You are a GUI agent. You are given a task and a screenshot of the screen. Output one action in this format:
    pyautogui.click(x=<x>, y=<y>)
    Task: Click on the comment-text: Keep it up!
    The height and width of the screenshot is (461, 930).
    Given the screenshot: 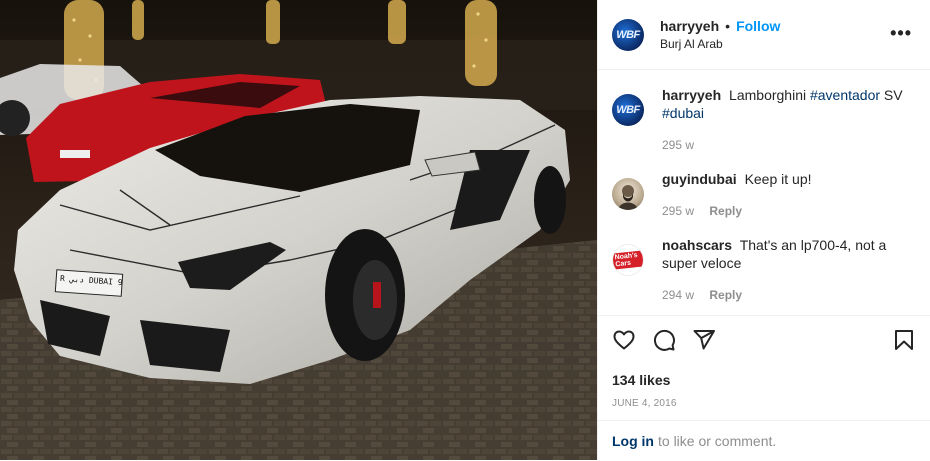 What is the action you would take?
    pyautogui.click(x=778, y=179)
    